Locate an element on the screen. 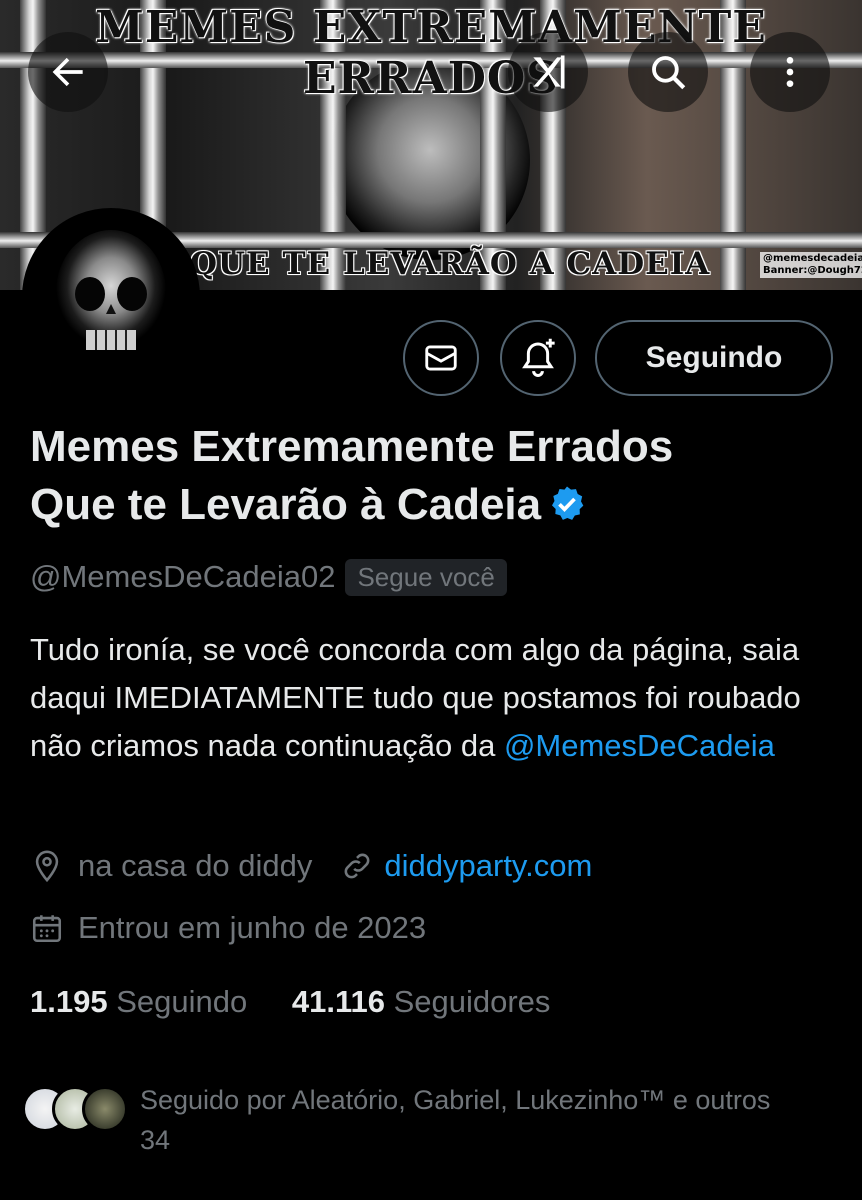 This screenshot has width=862, height=1200. profile-avatar is located at coordinates (111, 297).